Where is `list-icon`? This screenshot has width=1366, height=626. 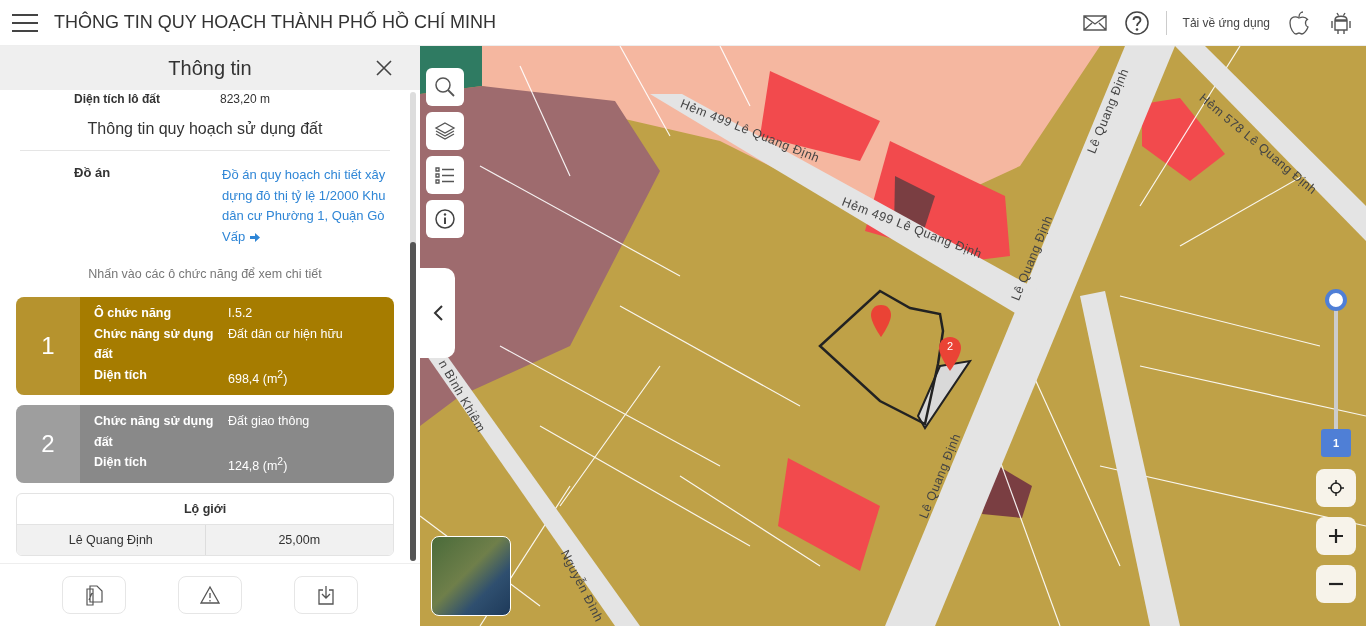
list-icon is located at coordinates (445, 175).